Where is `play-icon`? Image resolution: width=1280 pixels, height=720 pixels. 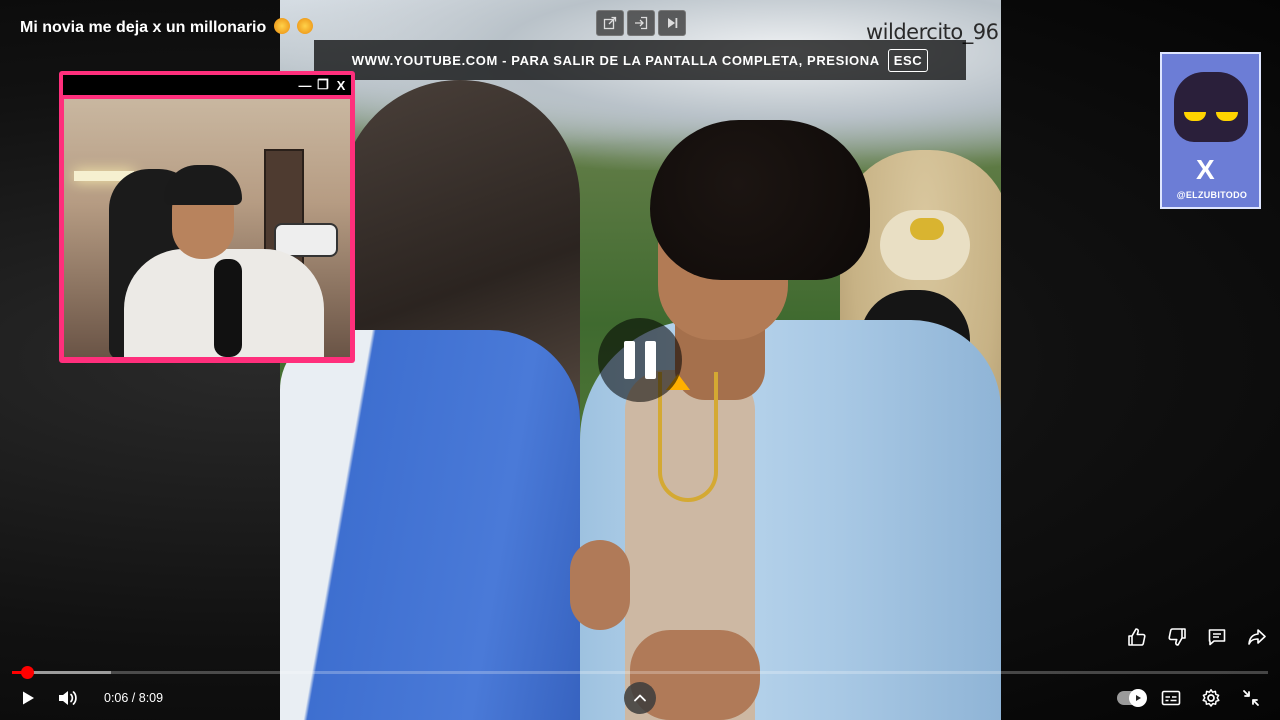
play-icon is located at coordinates (28, 698).